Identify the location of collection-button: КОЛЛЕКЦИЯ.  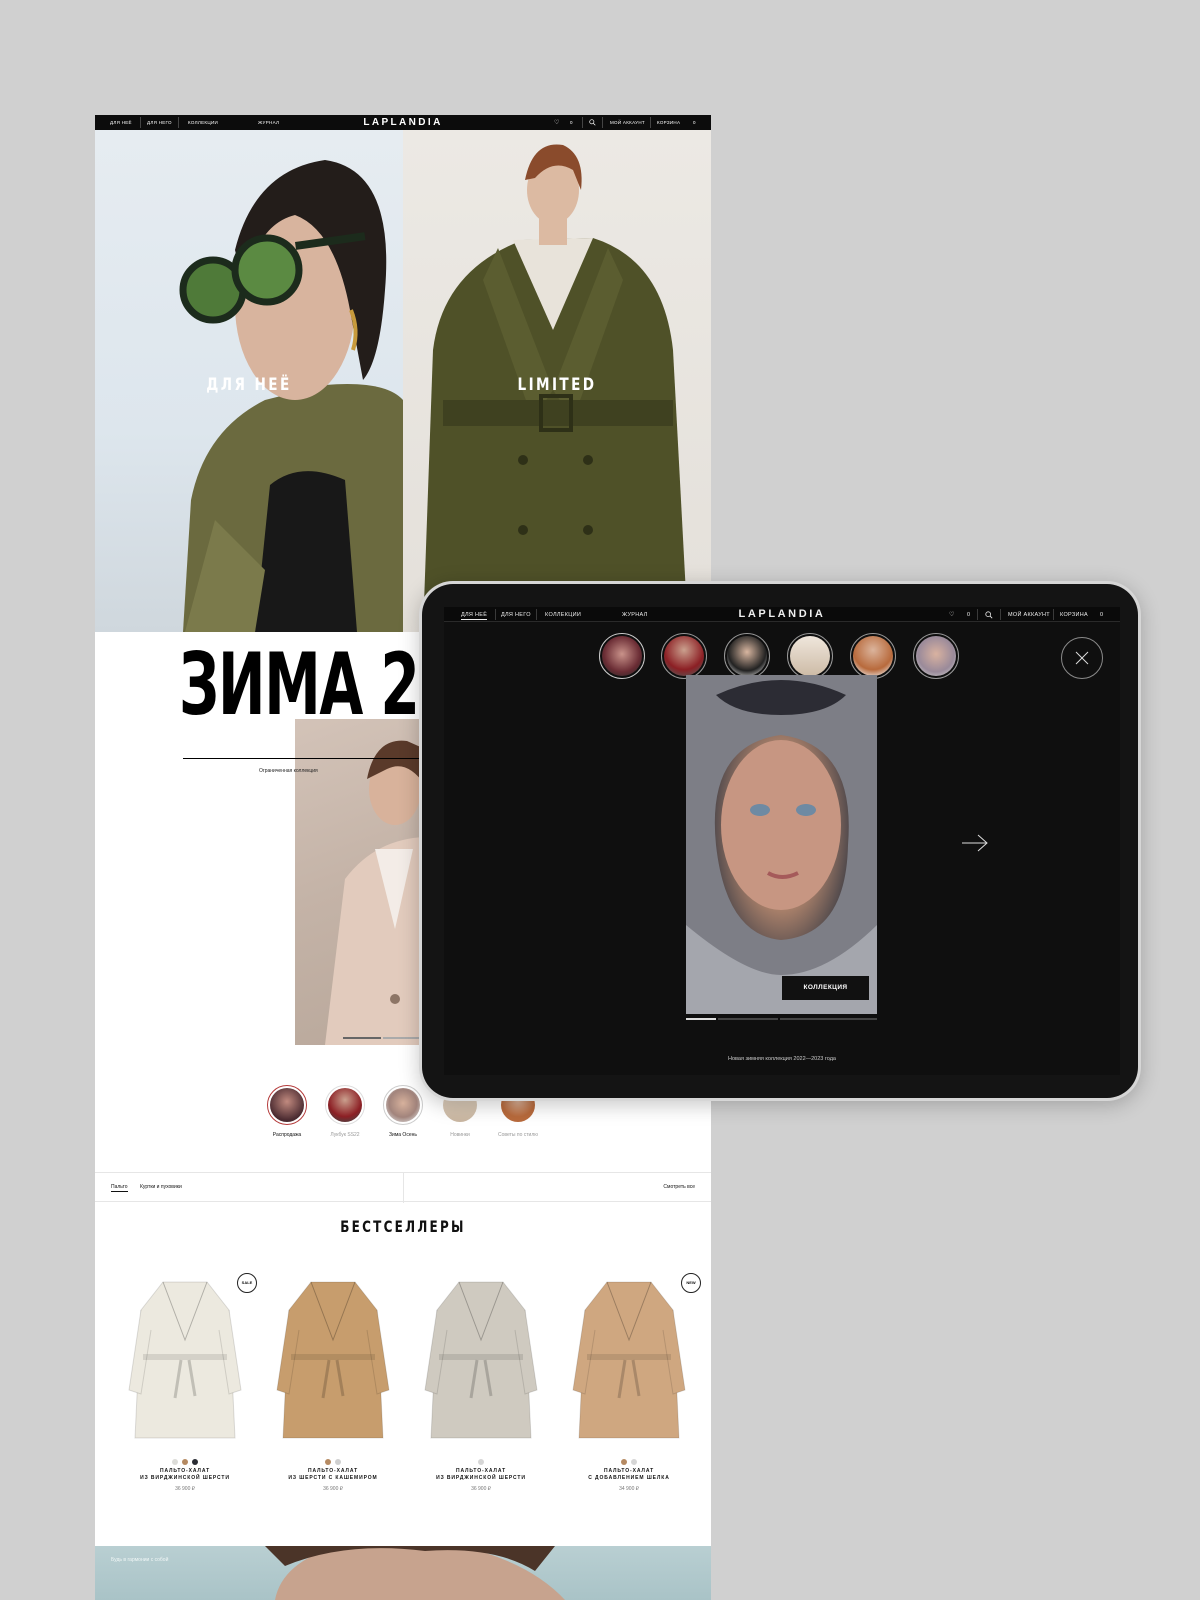
(825, 988).